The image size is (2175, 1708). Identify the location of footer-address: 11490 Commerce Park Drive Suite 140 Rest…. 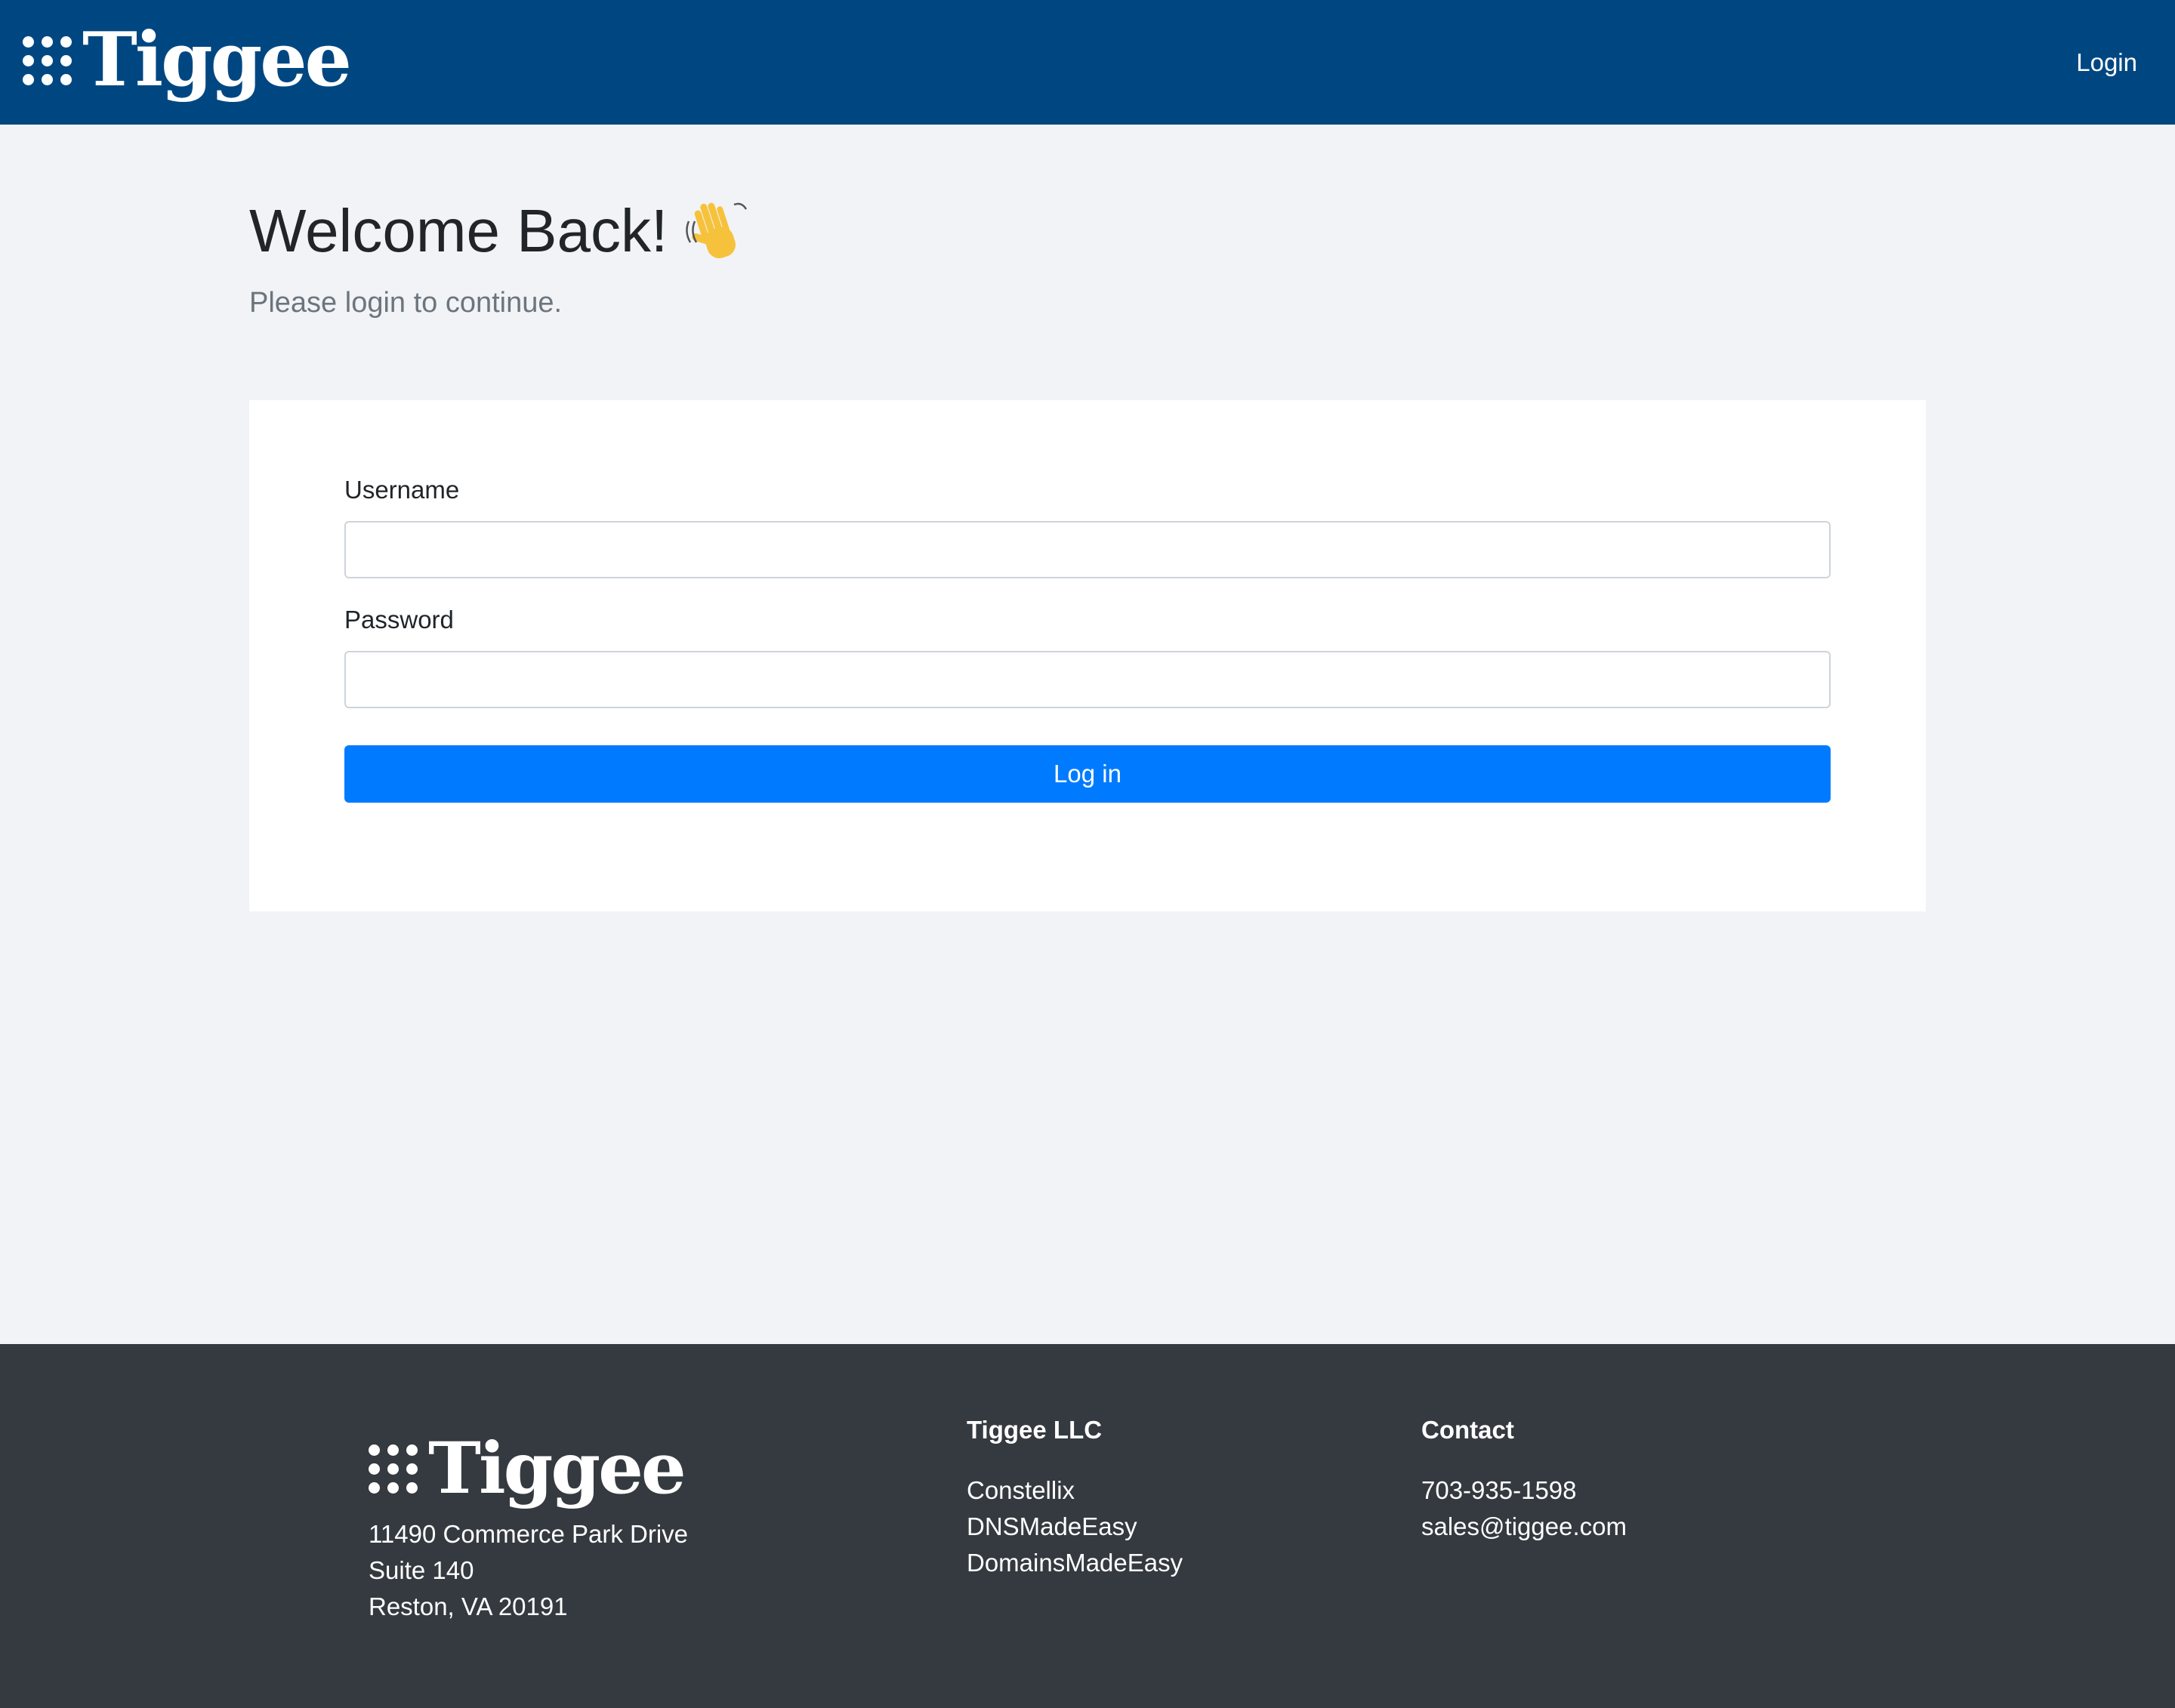
(528, 1570).